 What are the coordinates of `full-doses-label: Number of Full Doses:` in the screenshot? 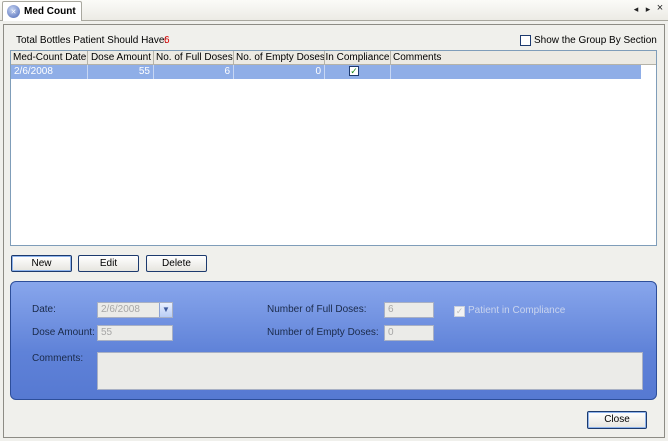 It's located at (317, 309).